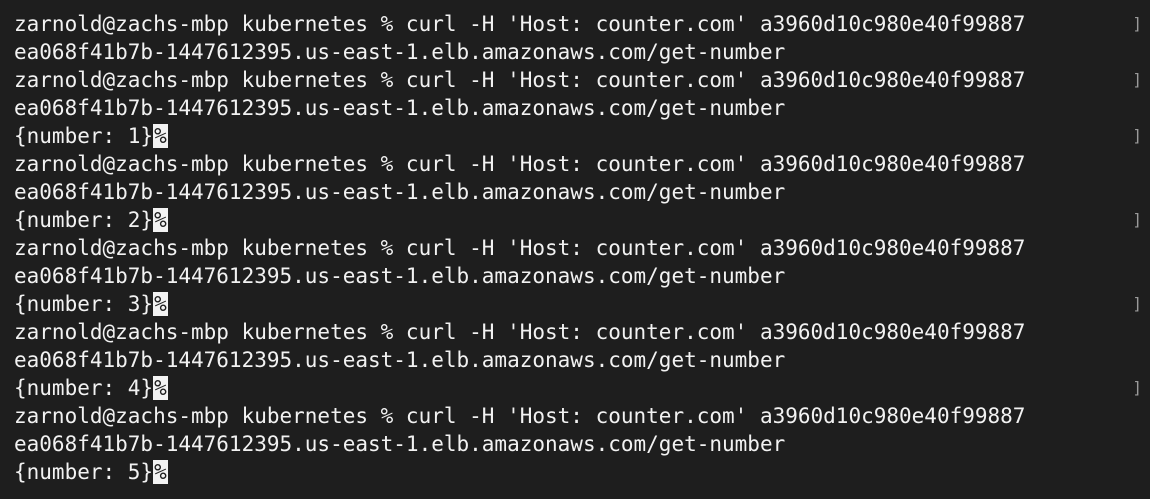  I want to click on output-line: {number: 3}%, so click(91, 304).